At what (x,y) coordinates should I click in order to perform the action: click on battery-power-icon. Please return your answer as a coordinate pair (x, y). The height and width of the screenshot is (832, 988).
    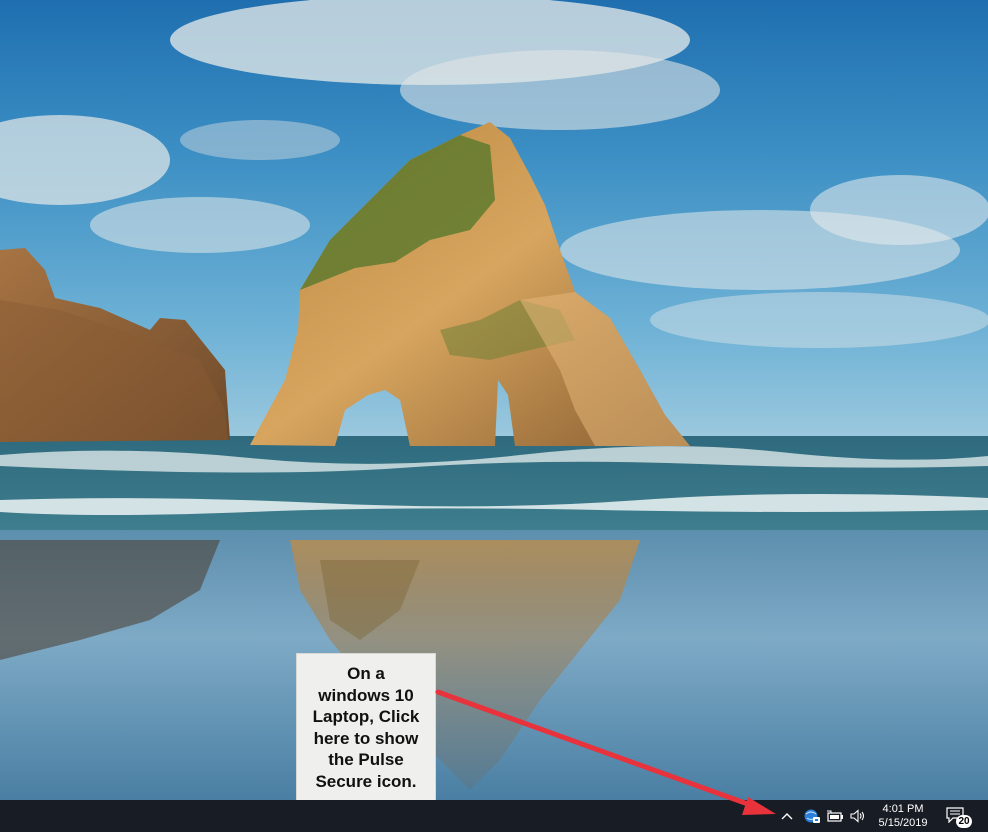
    Looking at the image, I should click on (835, 816).